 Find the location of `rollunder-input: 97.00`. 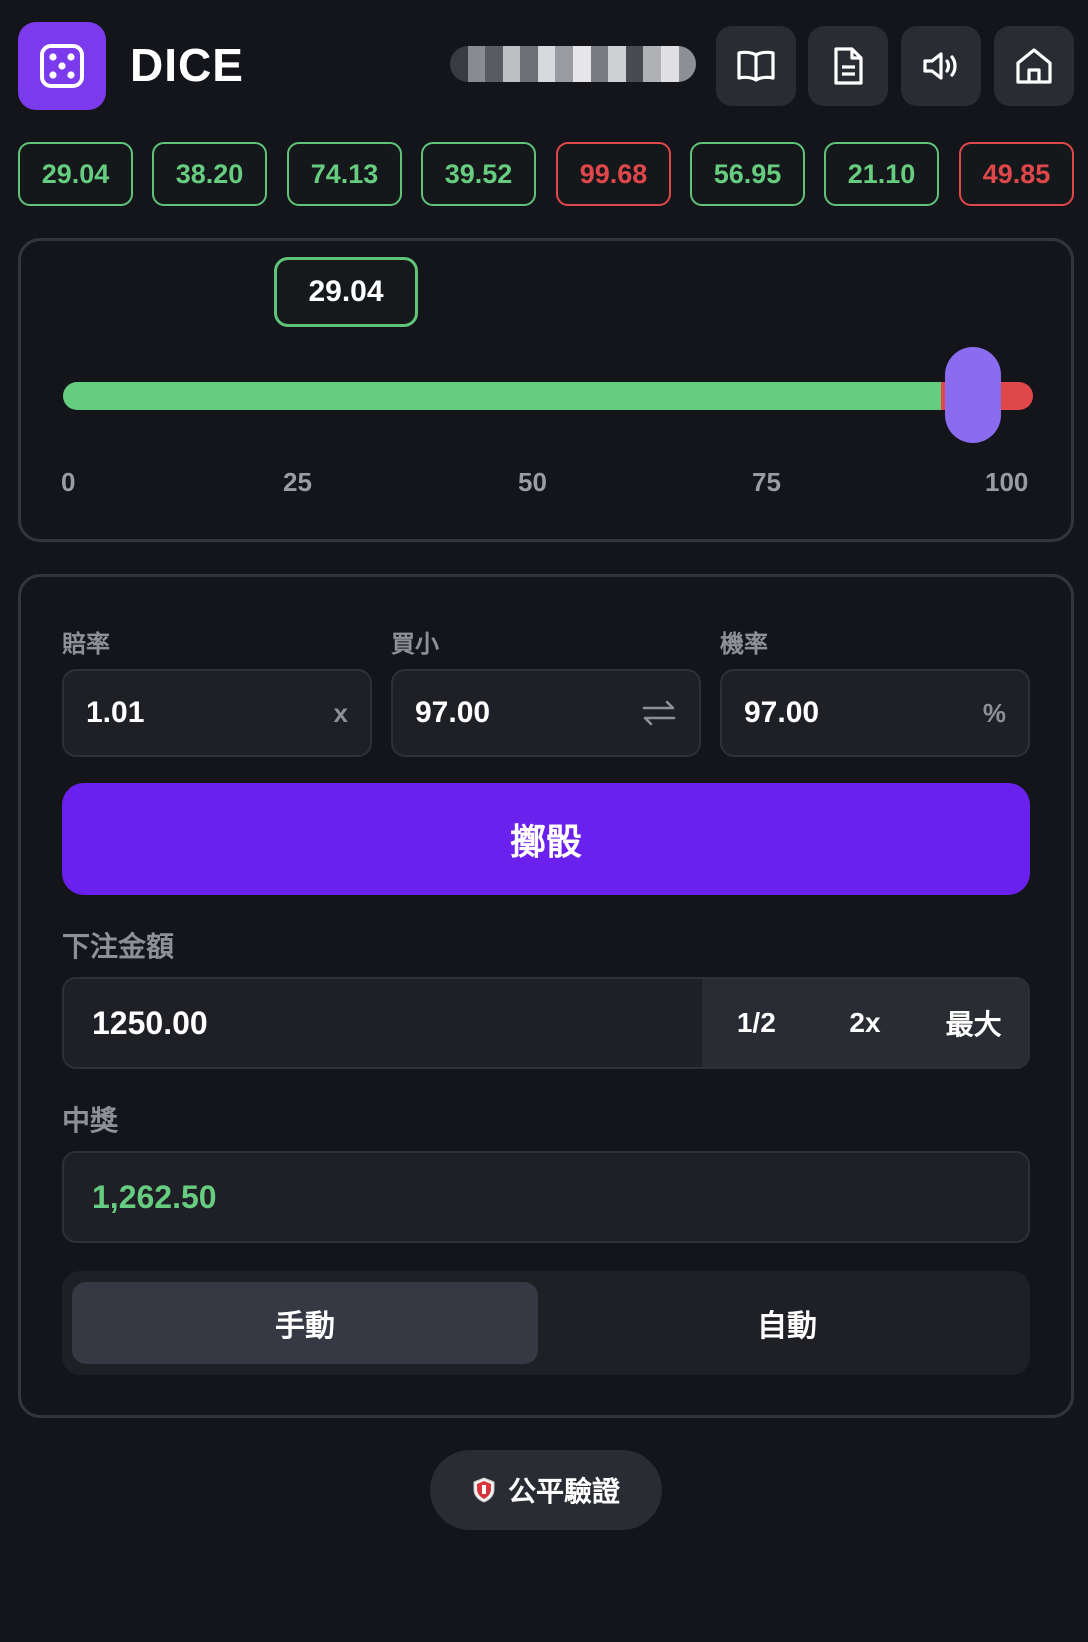

rollunder-input: 97.00 is located at coordinates (546, 713).